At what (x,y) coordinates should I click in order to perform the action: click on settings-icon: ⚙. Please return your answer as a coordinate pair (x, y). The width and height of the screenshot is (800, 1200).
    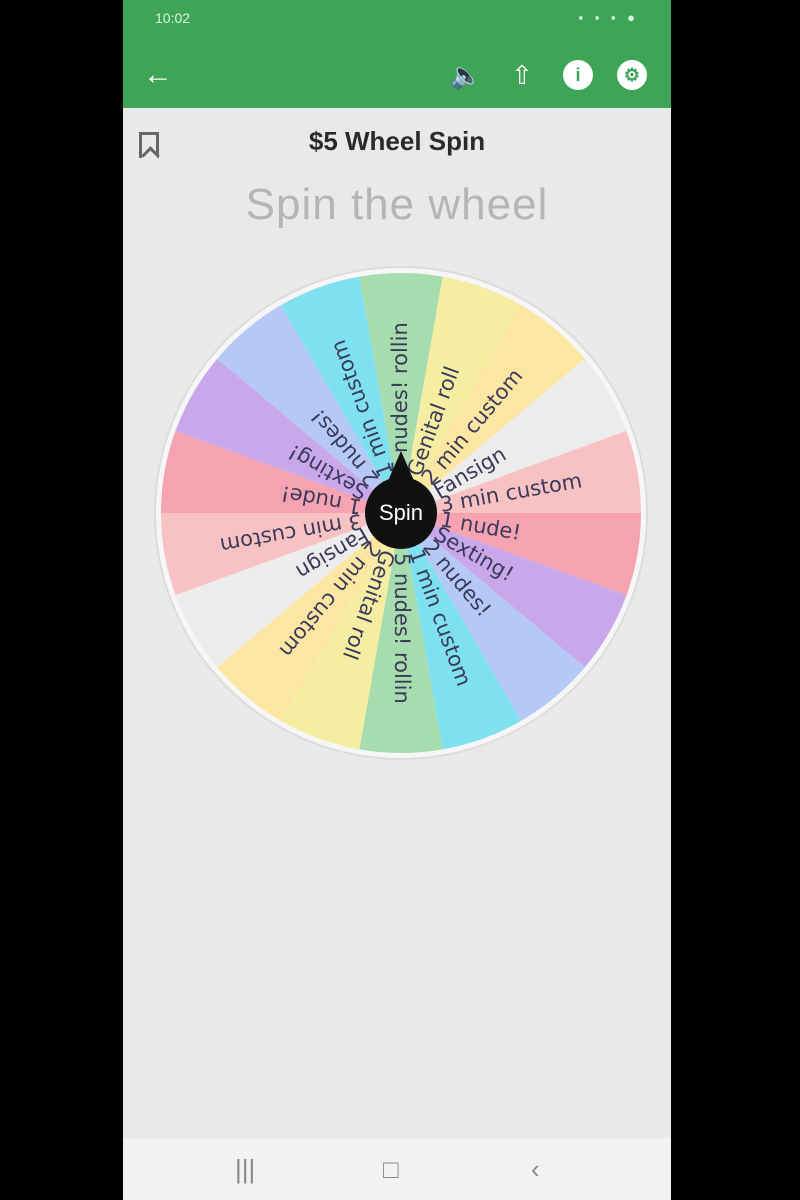
    Looking at the image, I should click on (632, 75).